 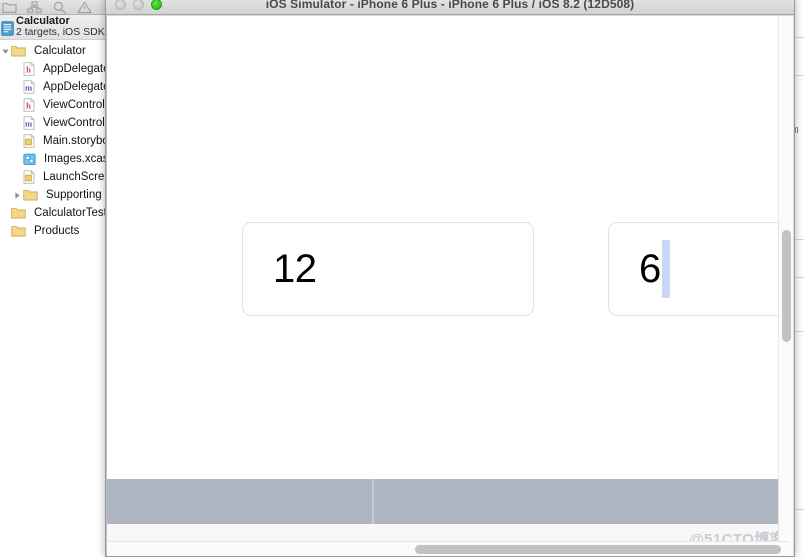 I want to click on horizontal-scrollbar-thumb, so click(x=598, y=549).